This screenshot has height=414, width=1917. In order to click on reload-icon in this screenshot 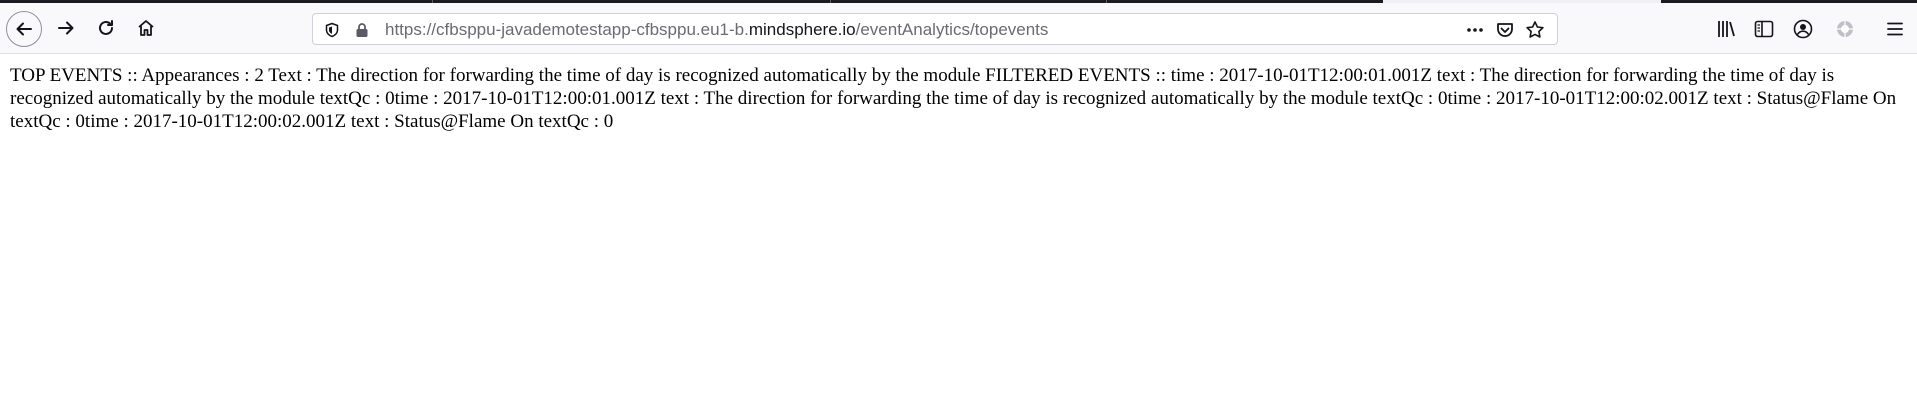, I will do `click(106, 27)`.